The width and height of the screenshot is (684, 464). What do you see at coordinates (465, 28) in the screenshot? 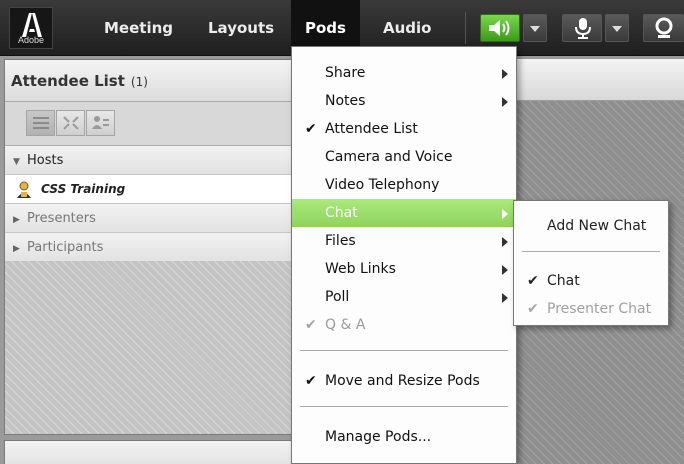
I see `toolbar-divider` at bounding box center [465, 28].